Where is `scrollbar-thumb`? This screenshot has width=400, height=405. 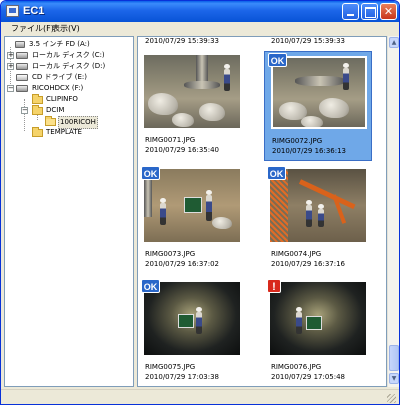 scrollbar-thumb is located at coordinates (394, 358).